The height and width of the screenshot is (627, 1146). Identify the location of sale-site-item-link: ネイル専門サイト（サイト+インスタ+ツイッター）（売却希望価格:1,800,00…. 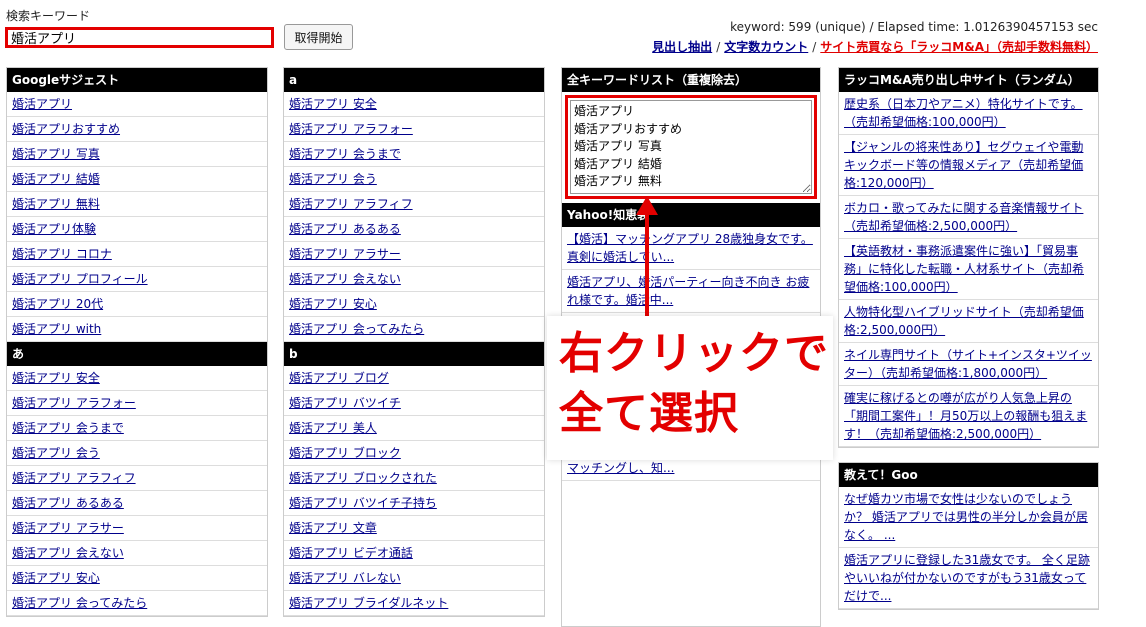
(968, 364).